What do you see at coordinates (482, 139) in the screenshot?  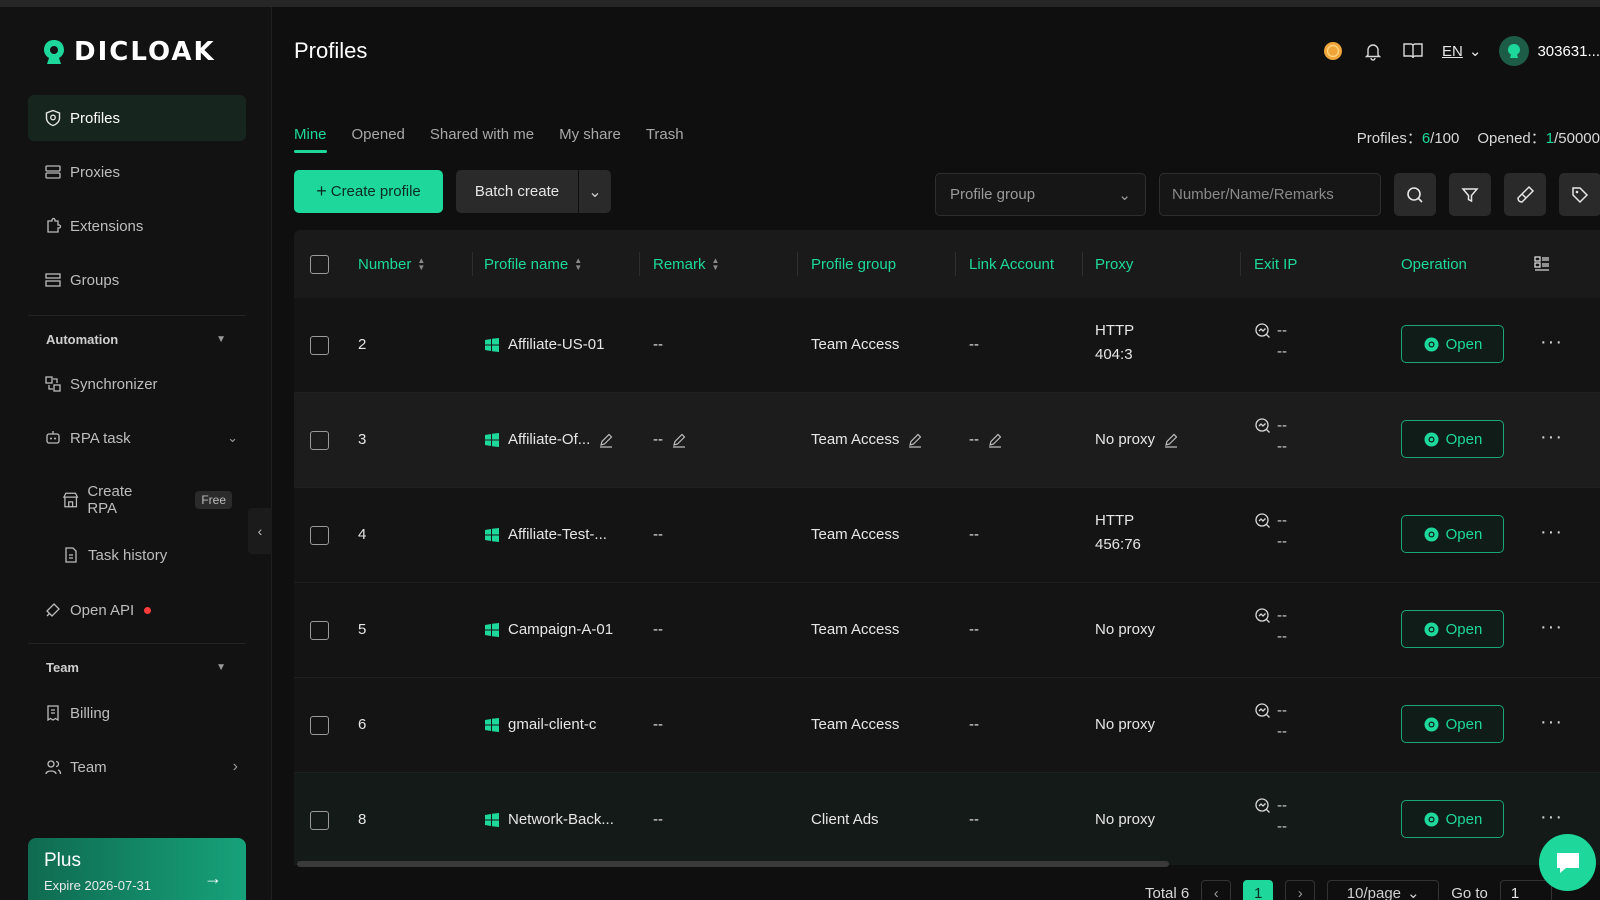 I see `tab-shared-with-me: Shared with me` at bounding box center [482, 139].